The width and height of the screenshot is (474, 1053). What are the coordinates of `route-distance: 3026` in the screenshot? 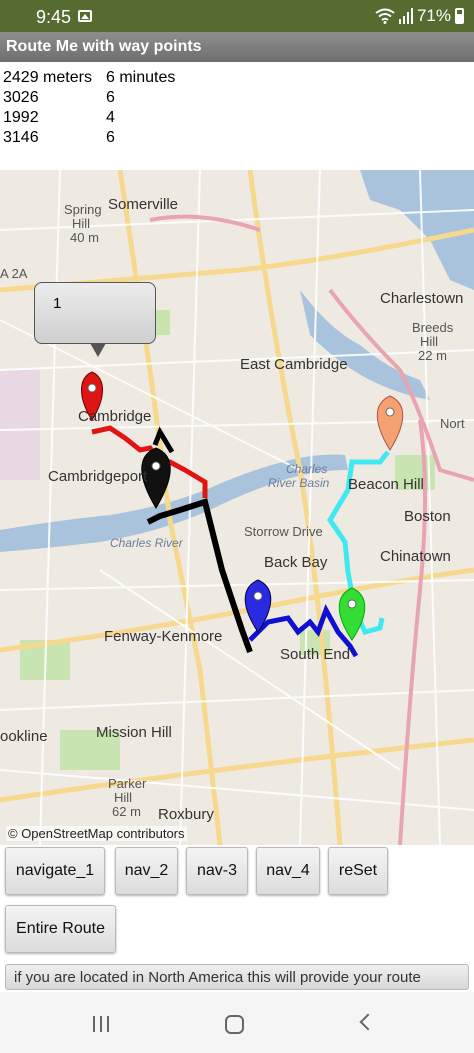 It's located at (21, 97).